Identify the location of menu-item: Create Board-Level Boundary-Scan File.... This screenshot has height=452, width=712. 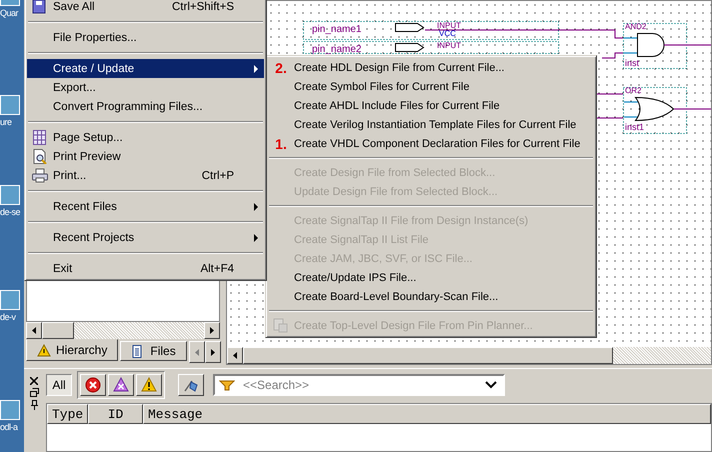
(431, 296).